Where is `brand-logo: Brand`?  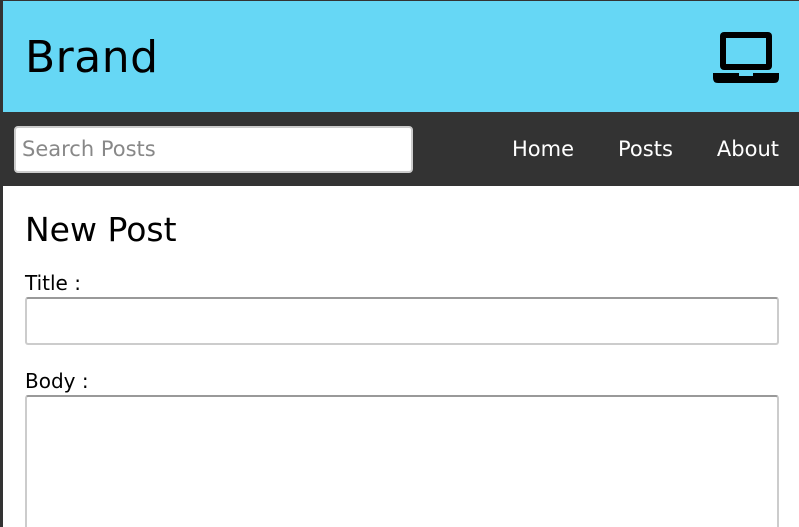 brand-logo: Brand is located at coordinates (92, 56).